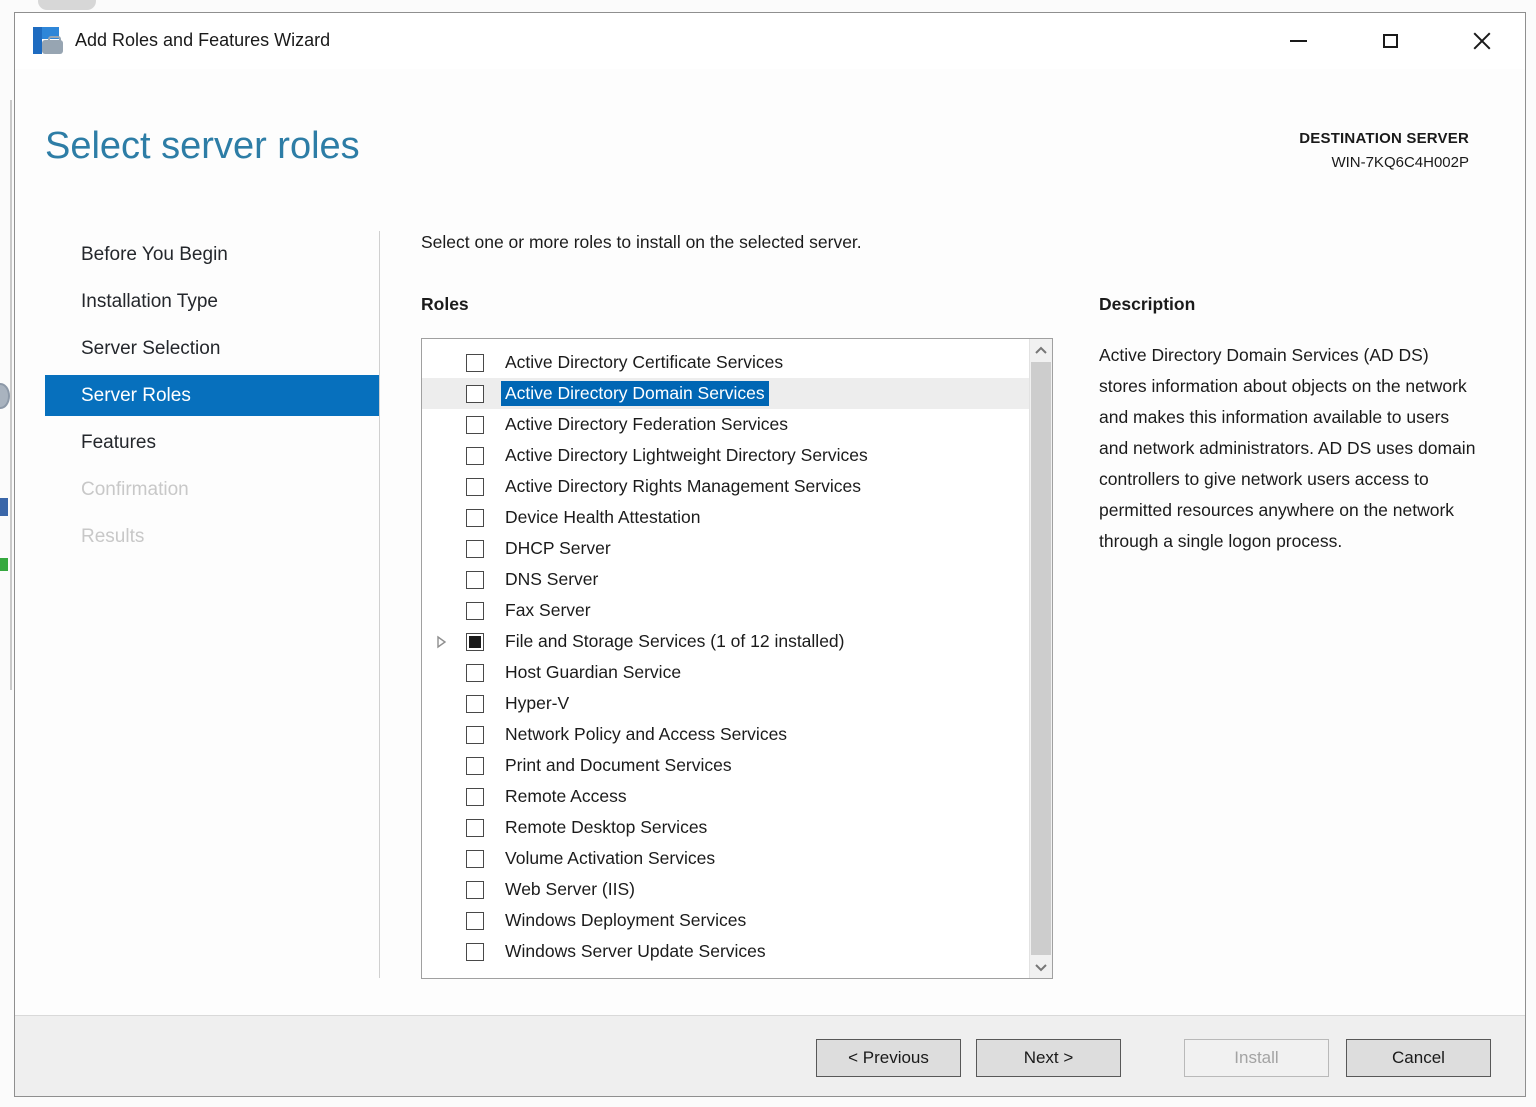 This screenshot has width=1536, height=1107. I want to click on sidebar-item-label: Confirmation, so click(135, 489).